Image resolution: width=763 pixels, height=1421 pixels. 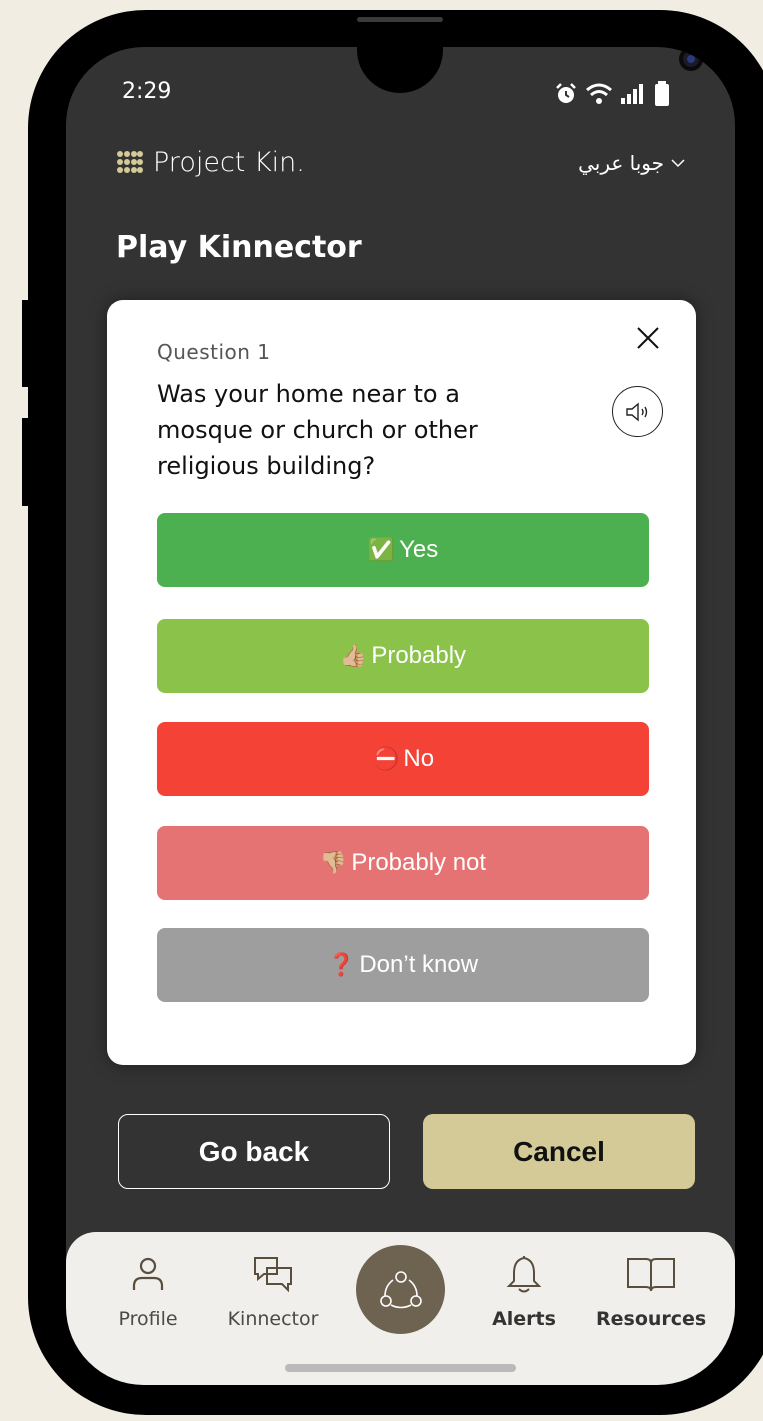 I want to click on alarm-icon, so click(x=566, y=93).